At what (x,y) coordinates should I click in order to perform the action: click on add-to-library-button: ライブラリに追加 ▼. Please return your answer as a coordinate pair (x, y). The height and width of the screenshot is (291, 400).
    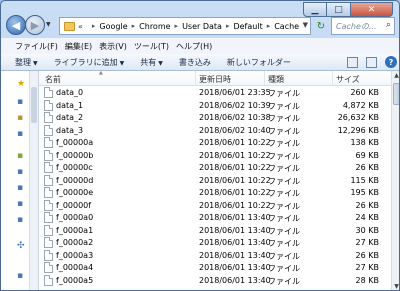
    Looking at the image, I should click on (89, 62).